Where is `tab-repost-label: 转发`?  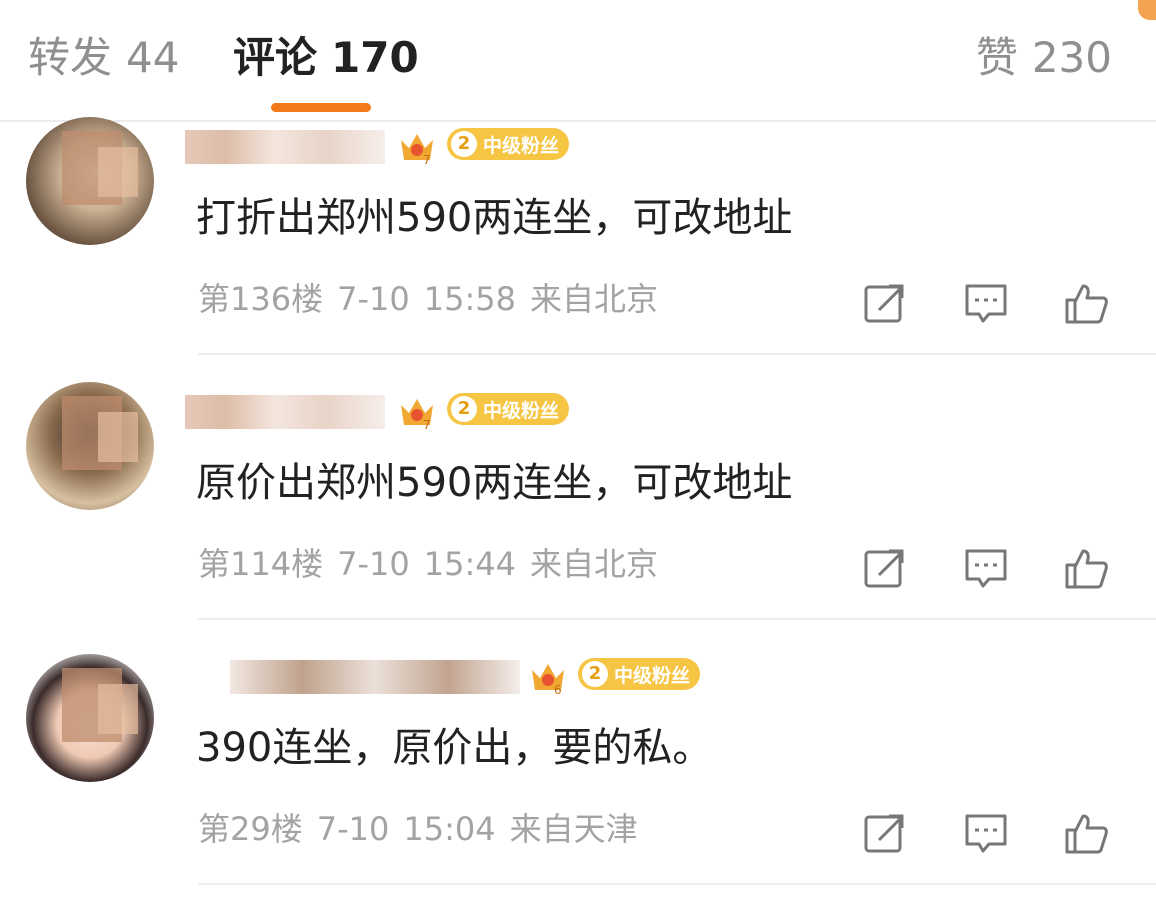
tab-repost-label: 转发 is located at coordinates (70, 57).